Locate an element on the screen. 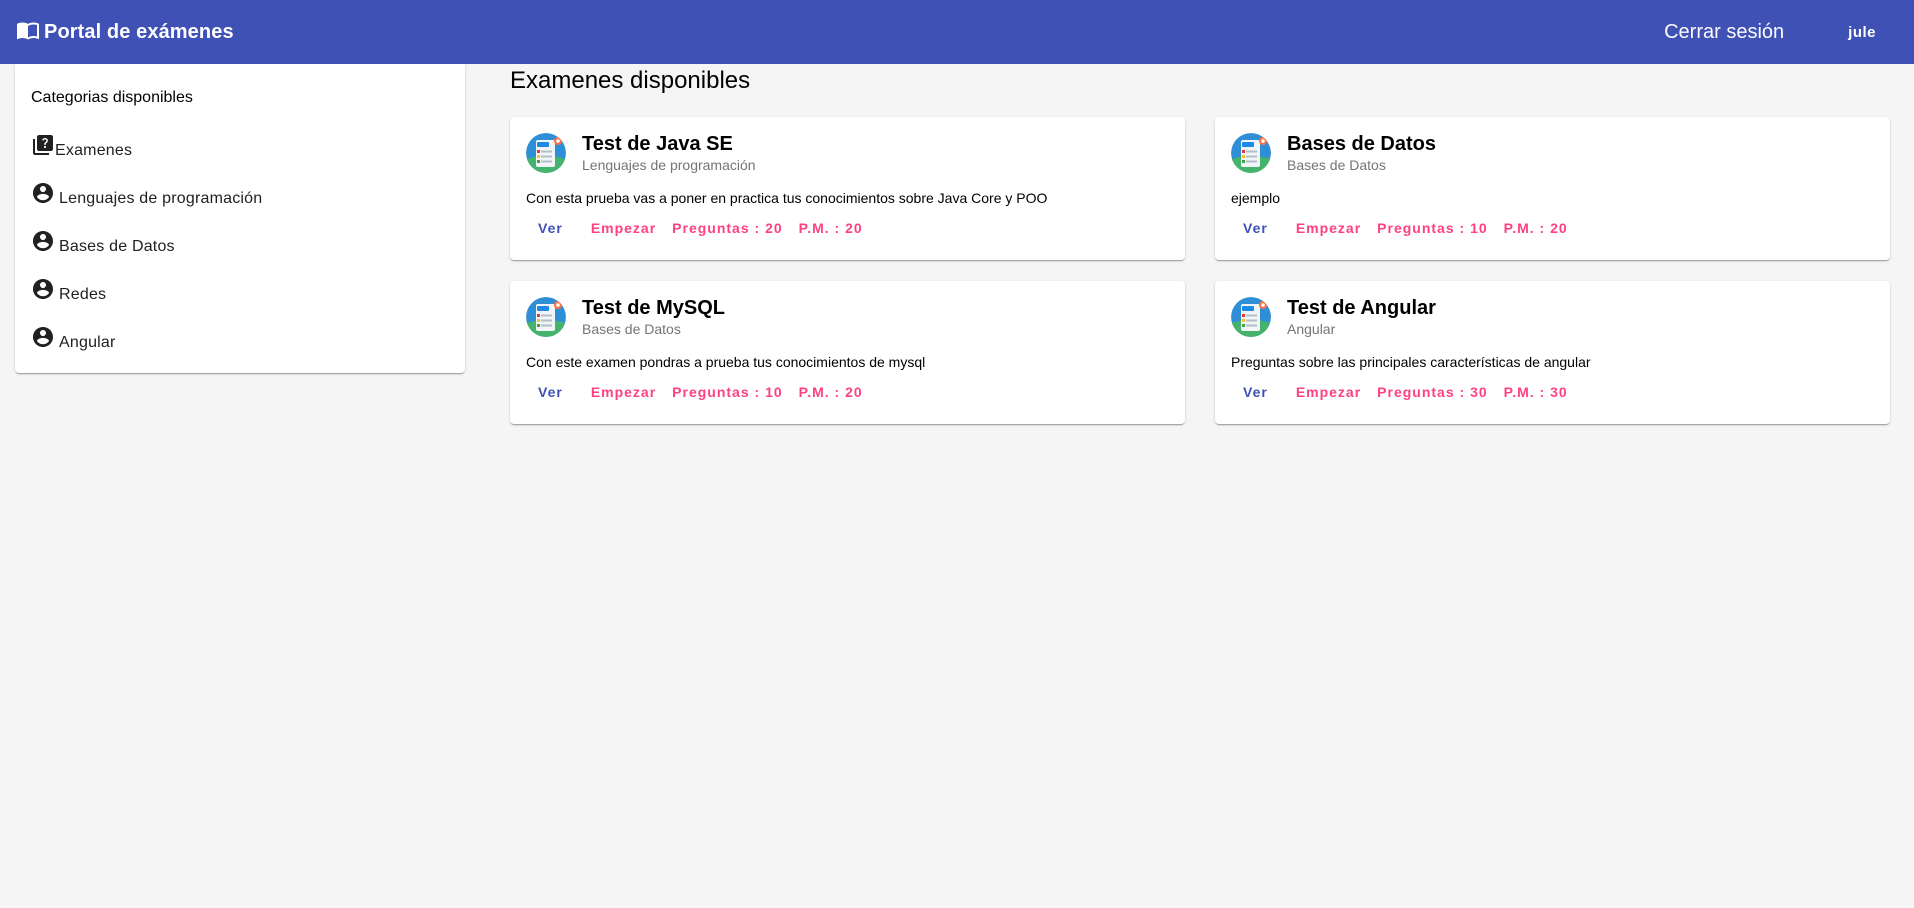 The image size is (1914, 908). sidebar-item-redes: Redes is located at coordinates (68, 291).